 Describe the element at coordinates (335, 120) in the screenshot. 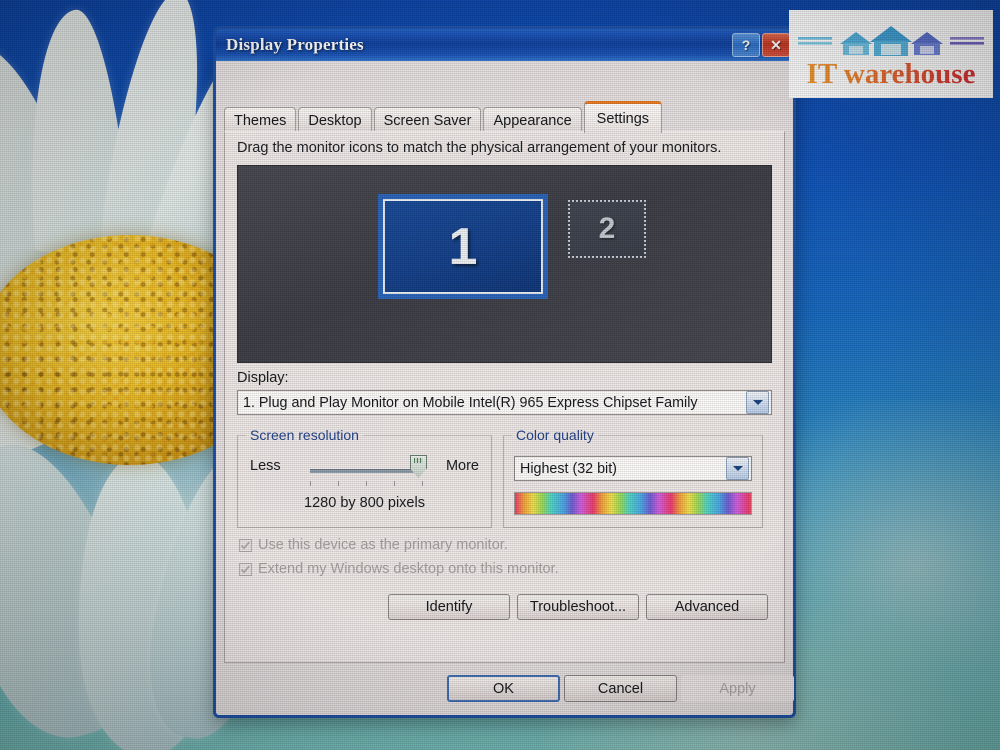

I see `tab-desktop: Desktop` at that location.